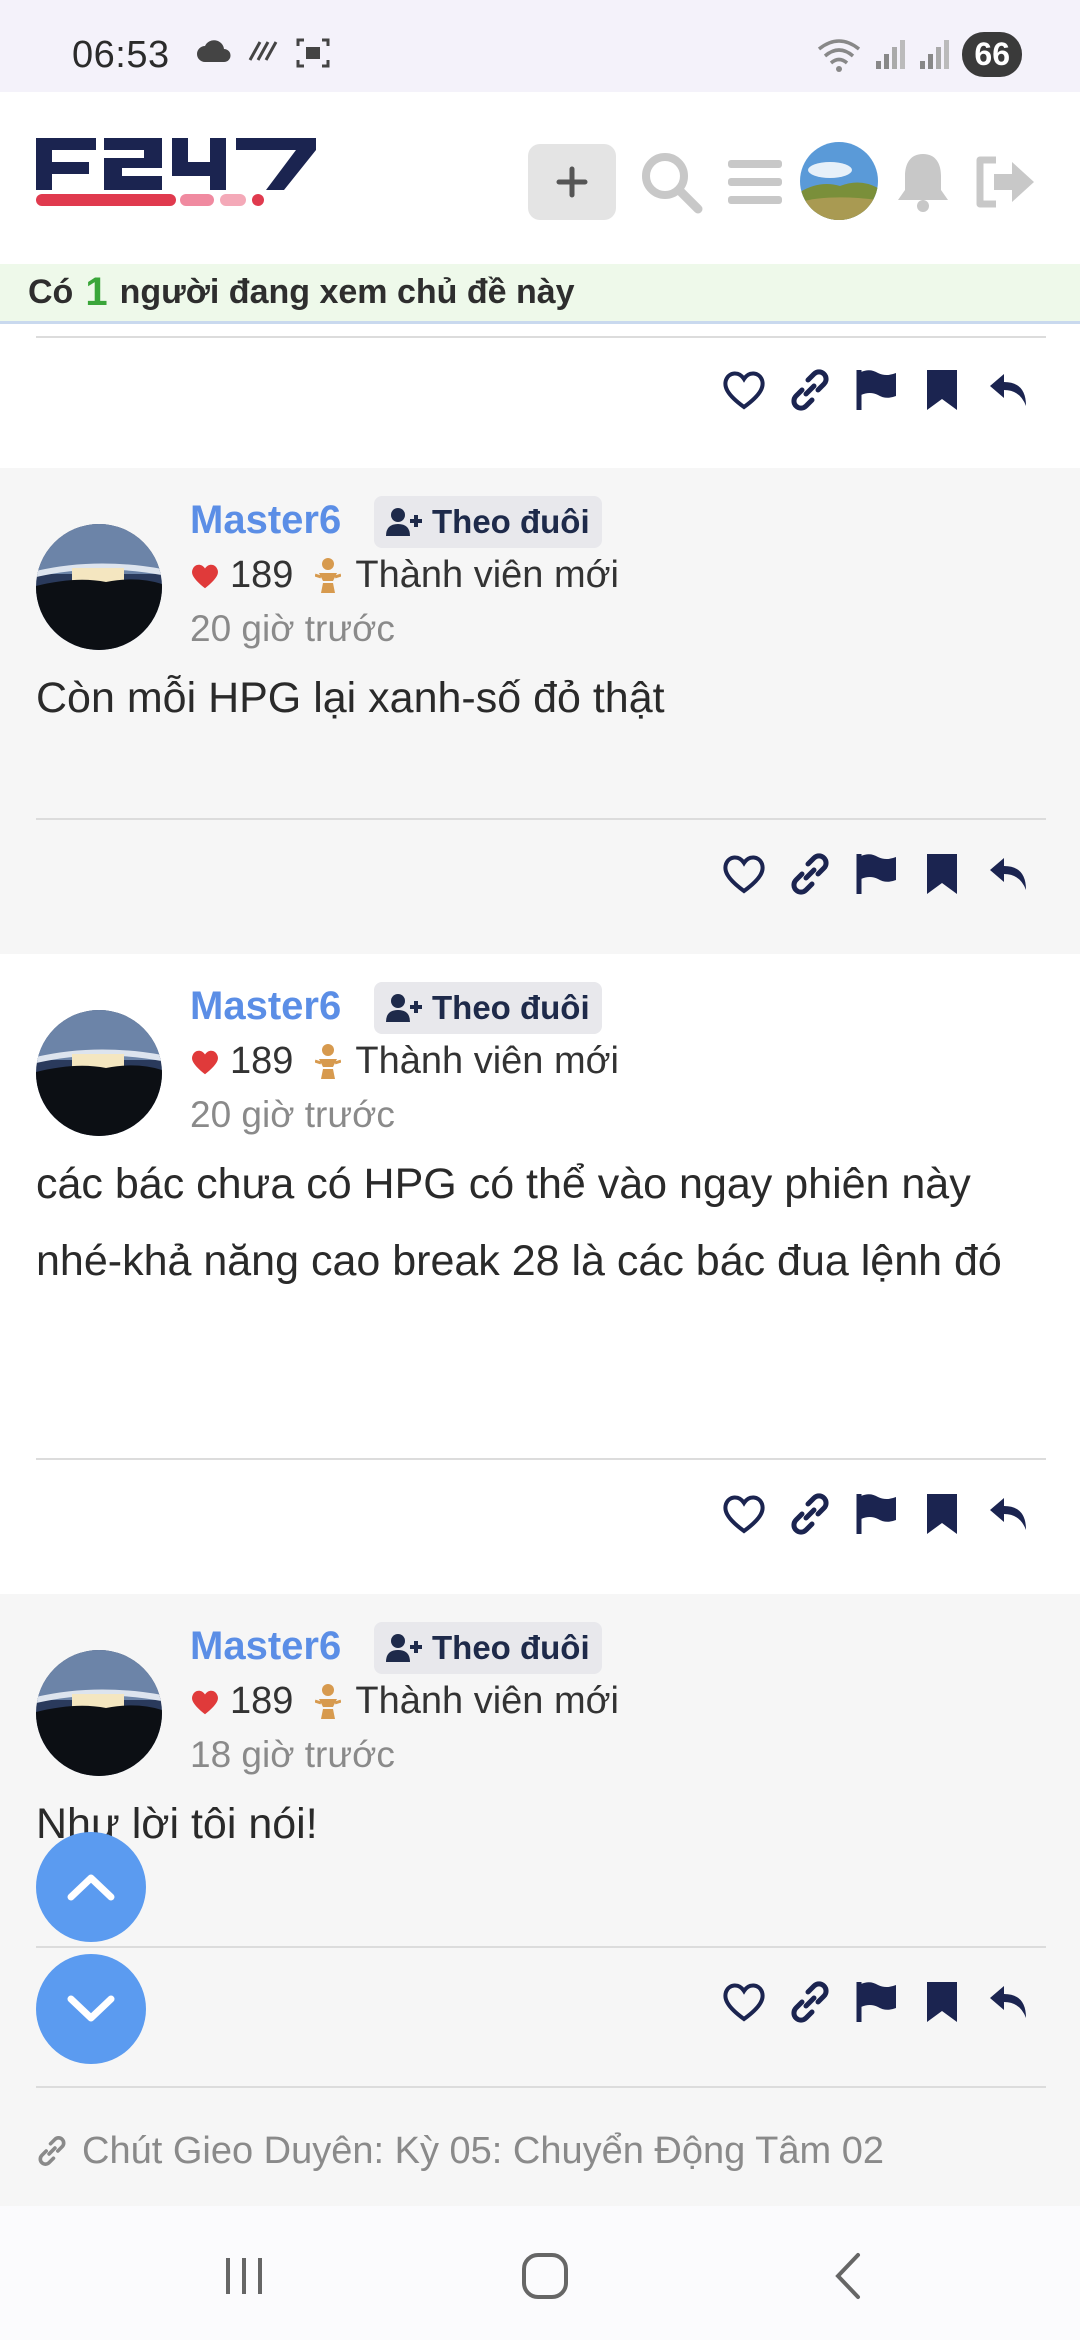  I want to click on status-icons-left, so click(263, 53).